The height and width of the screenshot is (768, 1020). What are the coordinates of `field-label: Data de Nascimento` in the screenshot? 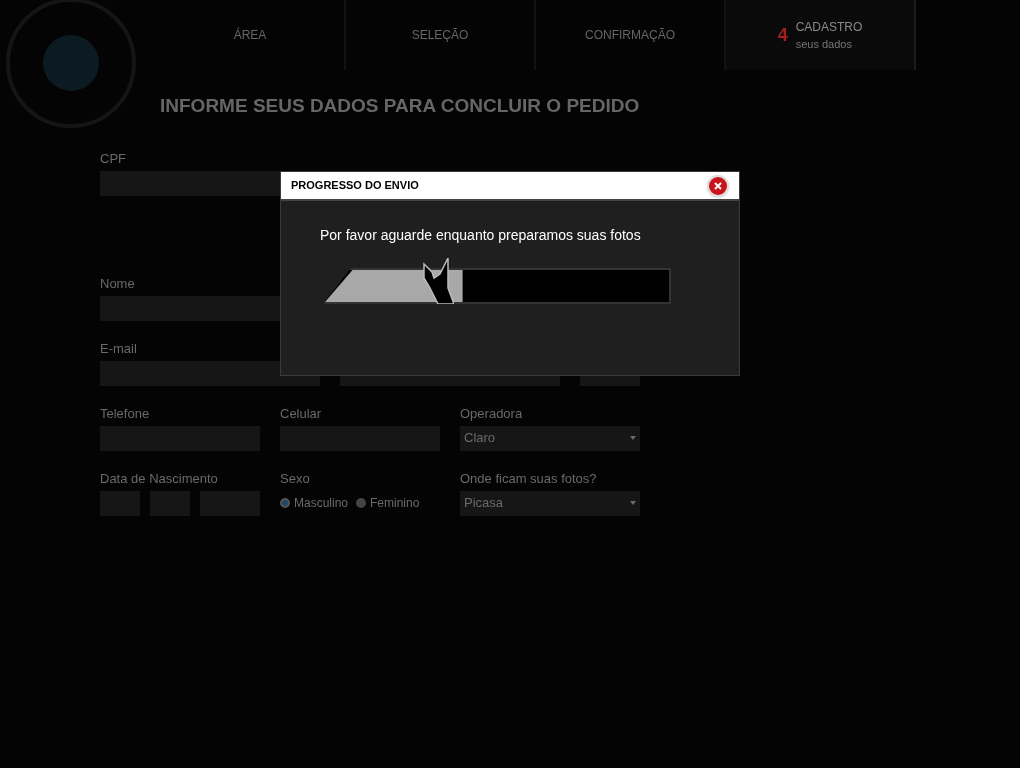 It's located at (159, 478).